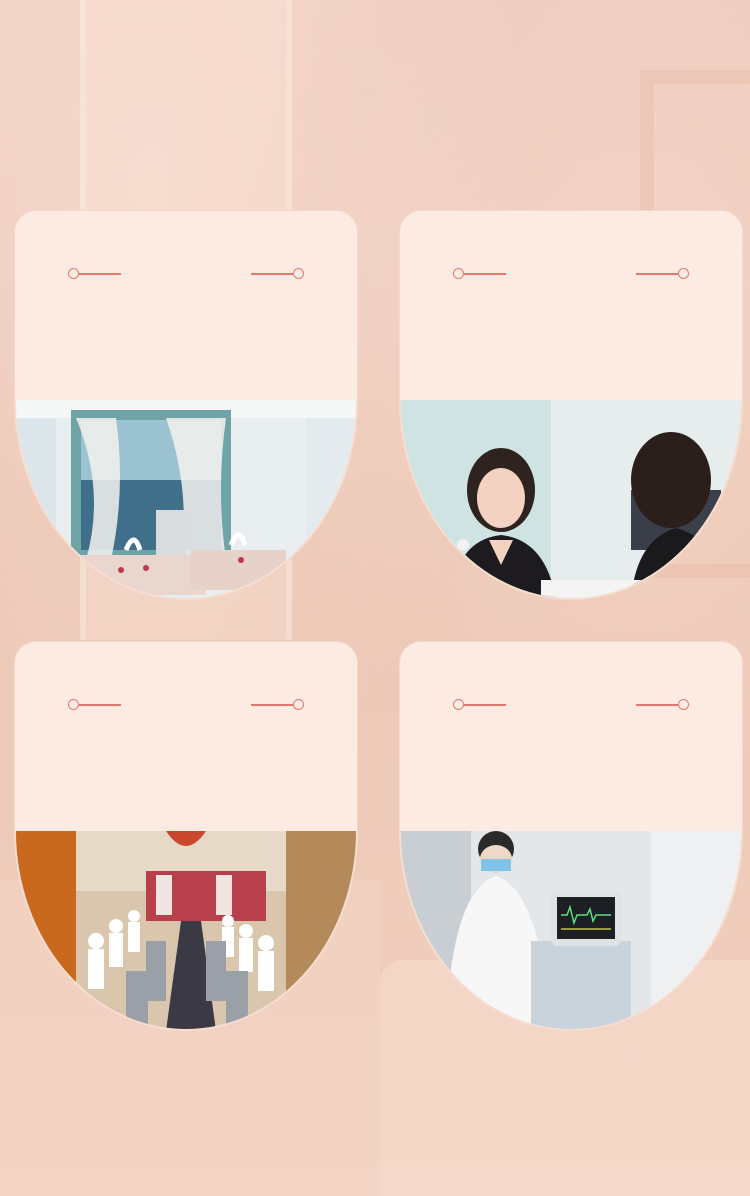 This screenshot has height=1196, width=750. Describe the element at coordinates (571, 931) in the screenshot. I see `medical-monitor-photo` at that location.